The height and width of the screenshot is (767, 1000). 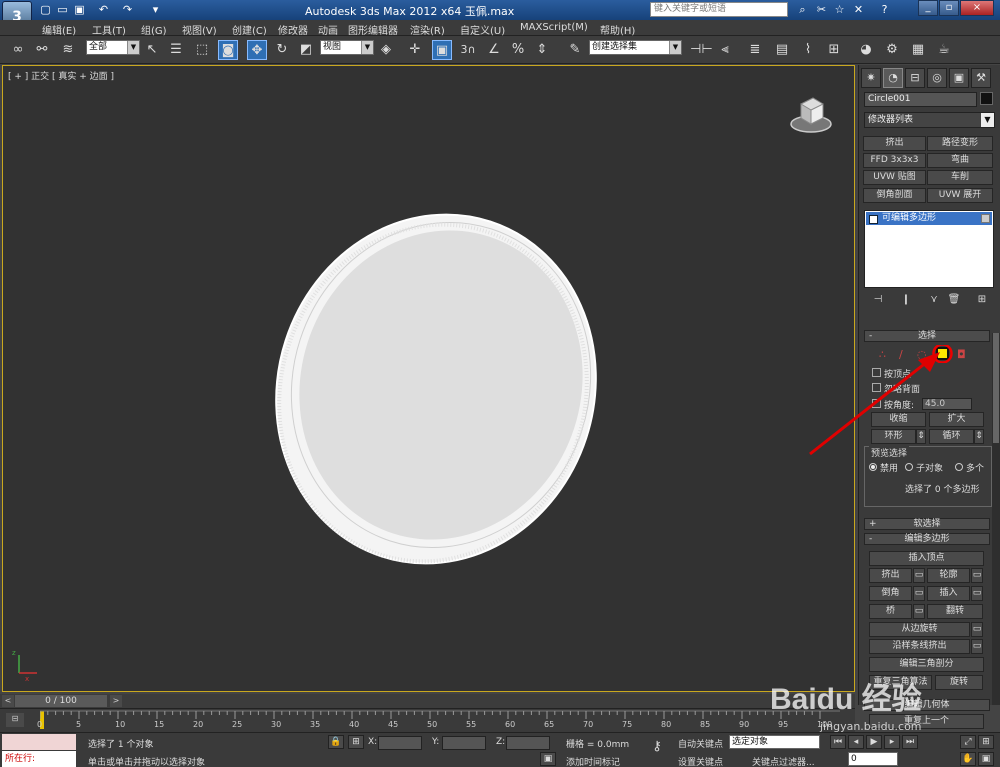 What do you see at coordinates (127, 9) in the screenshot?
I see `redo-icon: ↷` at bounding box center [127, 9].